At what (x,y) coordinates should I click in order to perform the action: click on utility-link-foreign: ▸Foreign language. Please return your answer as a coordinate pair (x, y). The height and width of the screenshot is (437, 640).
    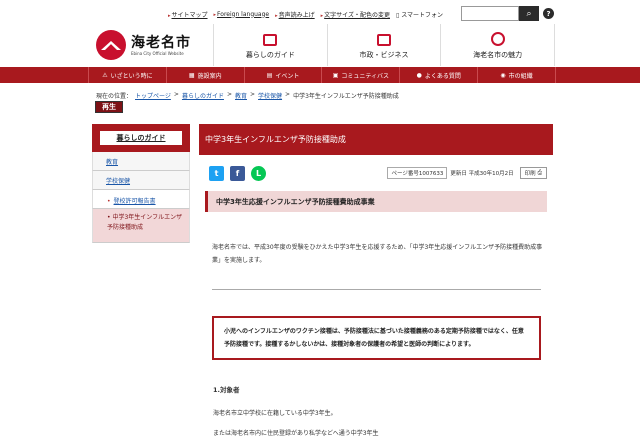
    Looking at the image, I should click on (242, 14).